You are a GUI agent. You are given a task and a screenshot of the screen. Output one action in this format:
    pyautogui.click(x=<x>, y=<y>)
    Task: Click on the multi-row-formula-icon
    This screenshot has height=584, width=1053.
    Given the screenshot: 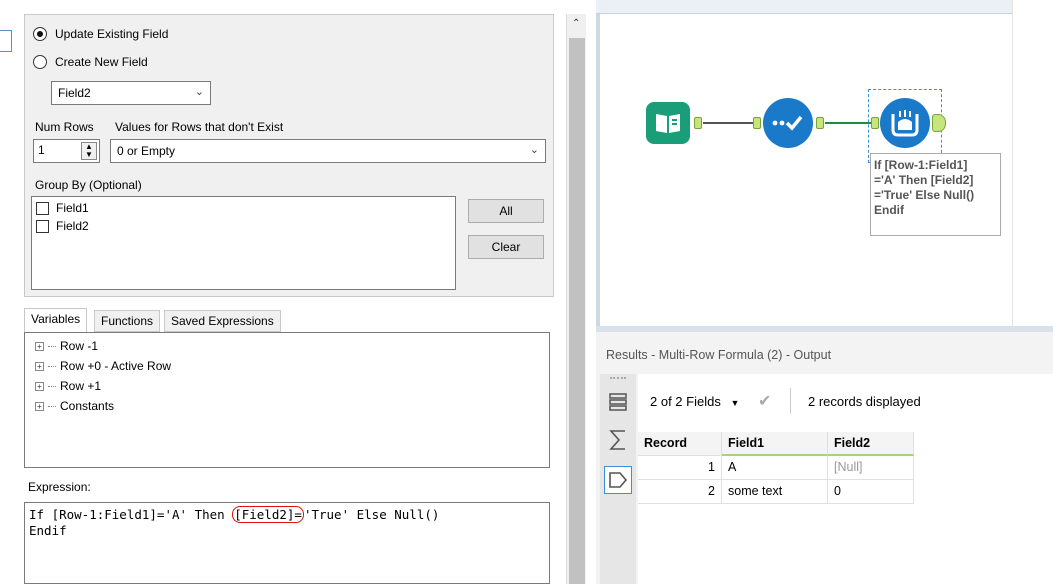 What is the action you would take?
    pyautogui.click(x=905, y=123)
    